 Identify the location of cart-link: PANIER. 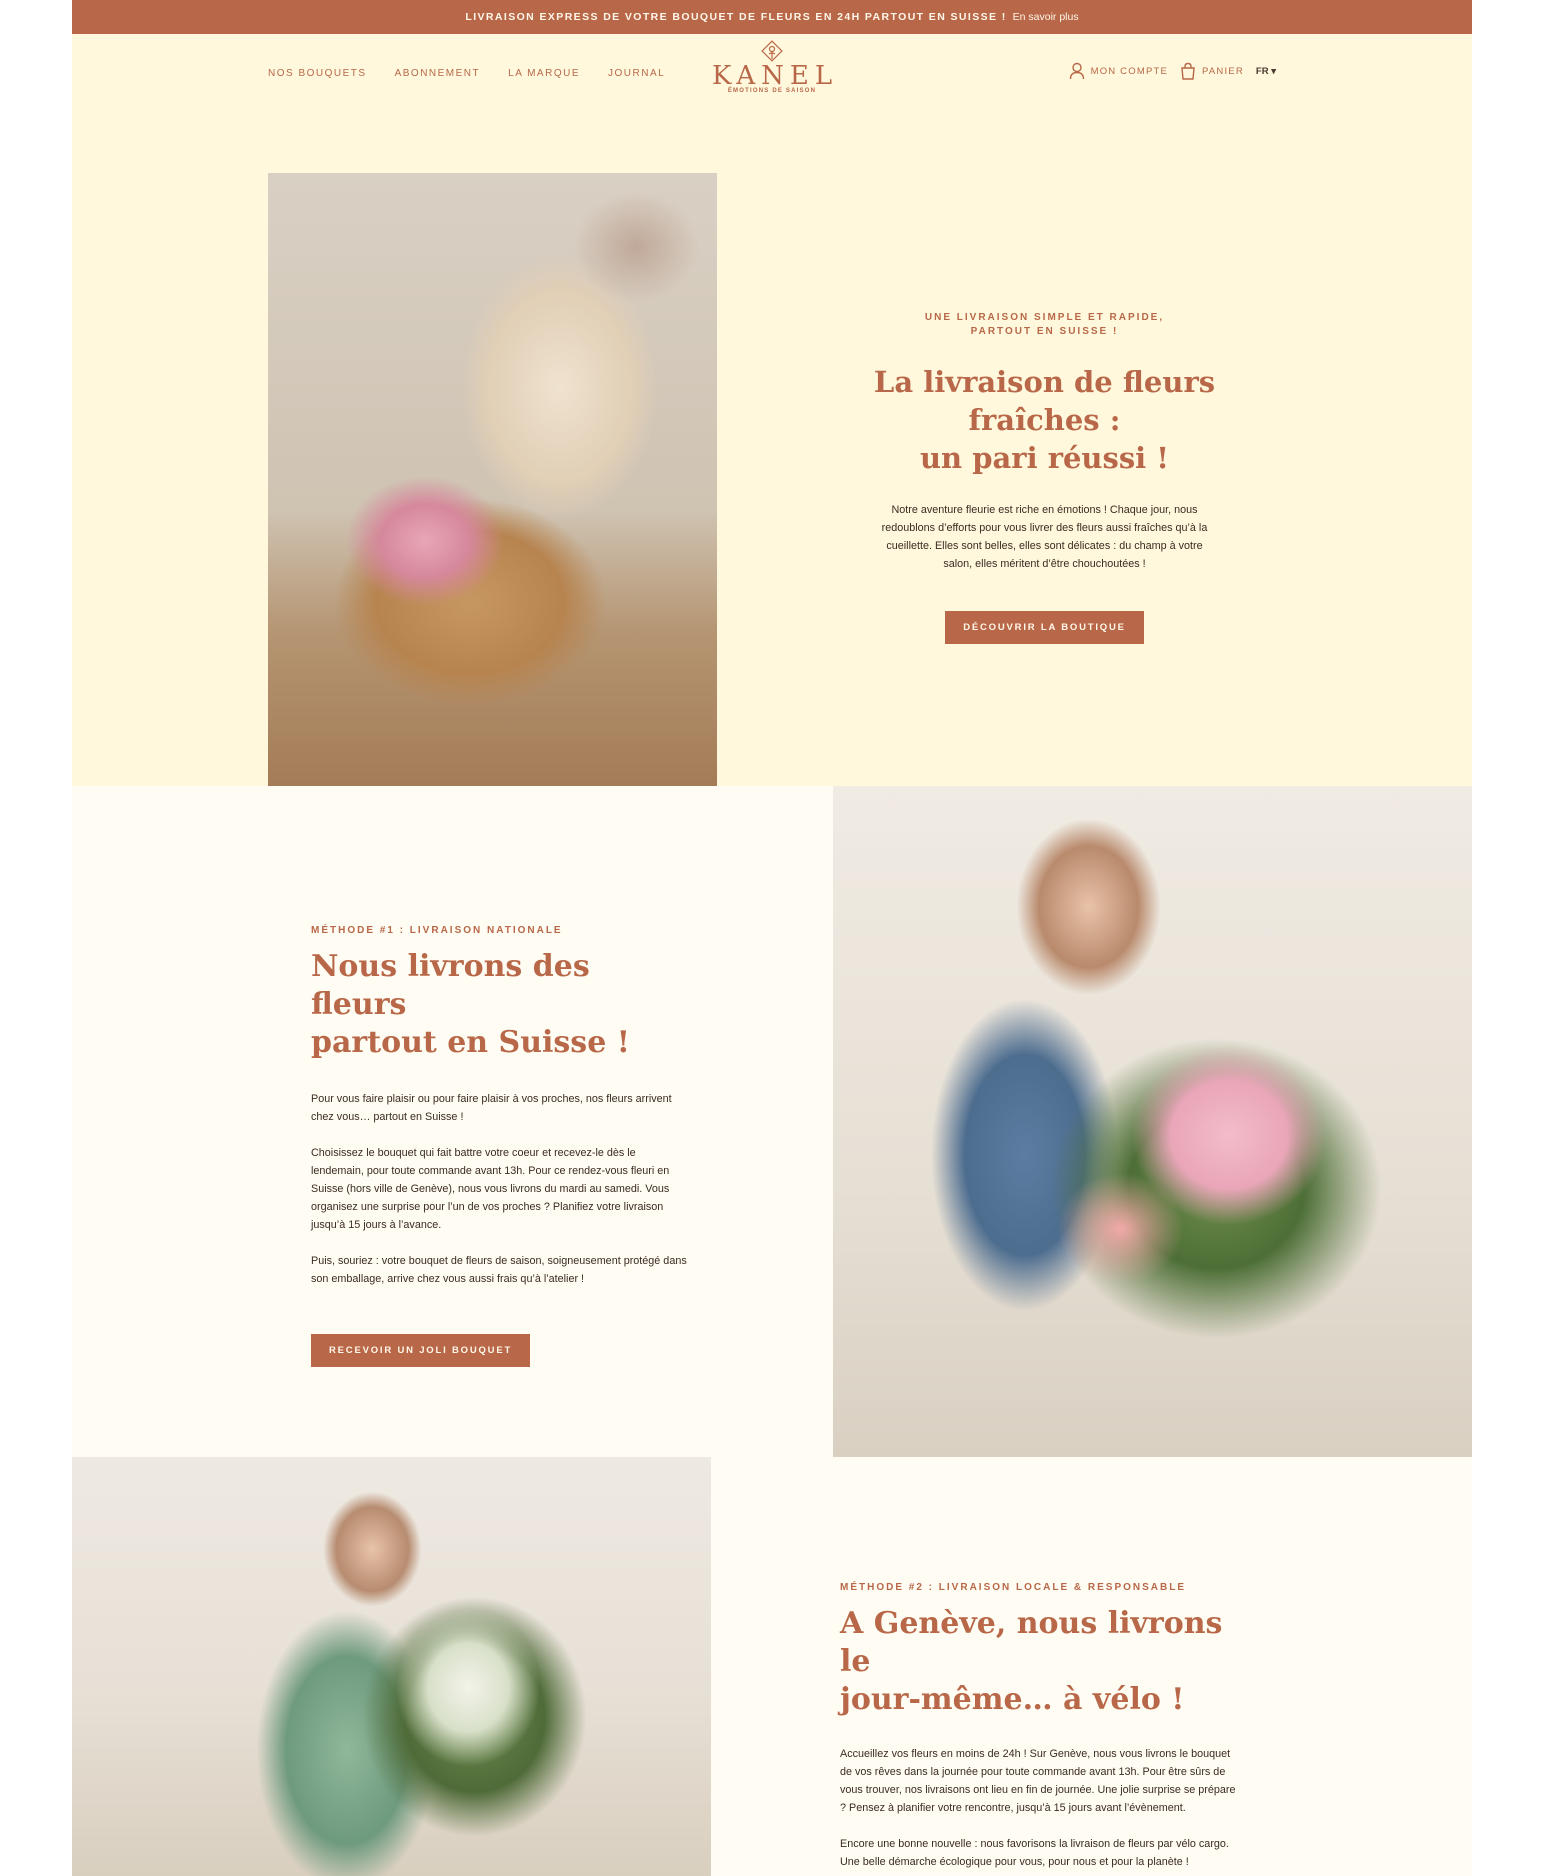
(1212, 71).